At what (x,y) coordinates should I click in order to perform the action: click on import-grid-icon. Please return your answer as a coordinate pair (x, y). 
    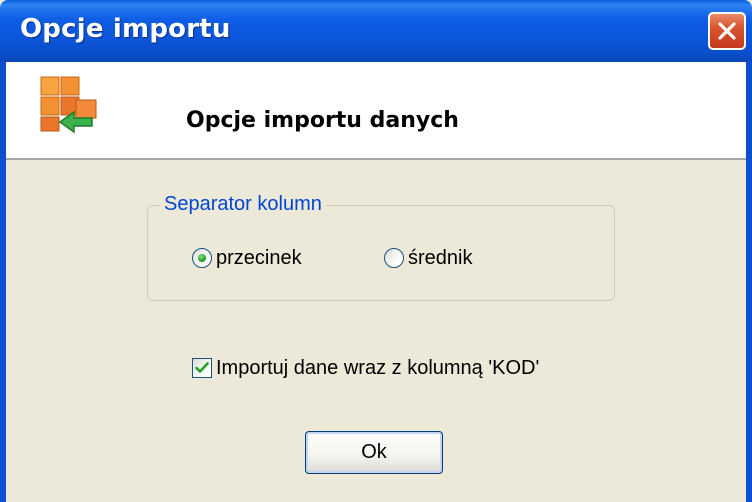
    Looking at the image, I should click on (68, 105).